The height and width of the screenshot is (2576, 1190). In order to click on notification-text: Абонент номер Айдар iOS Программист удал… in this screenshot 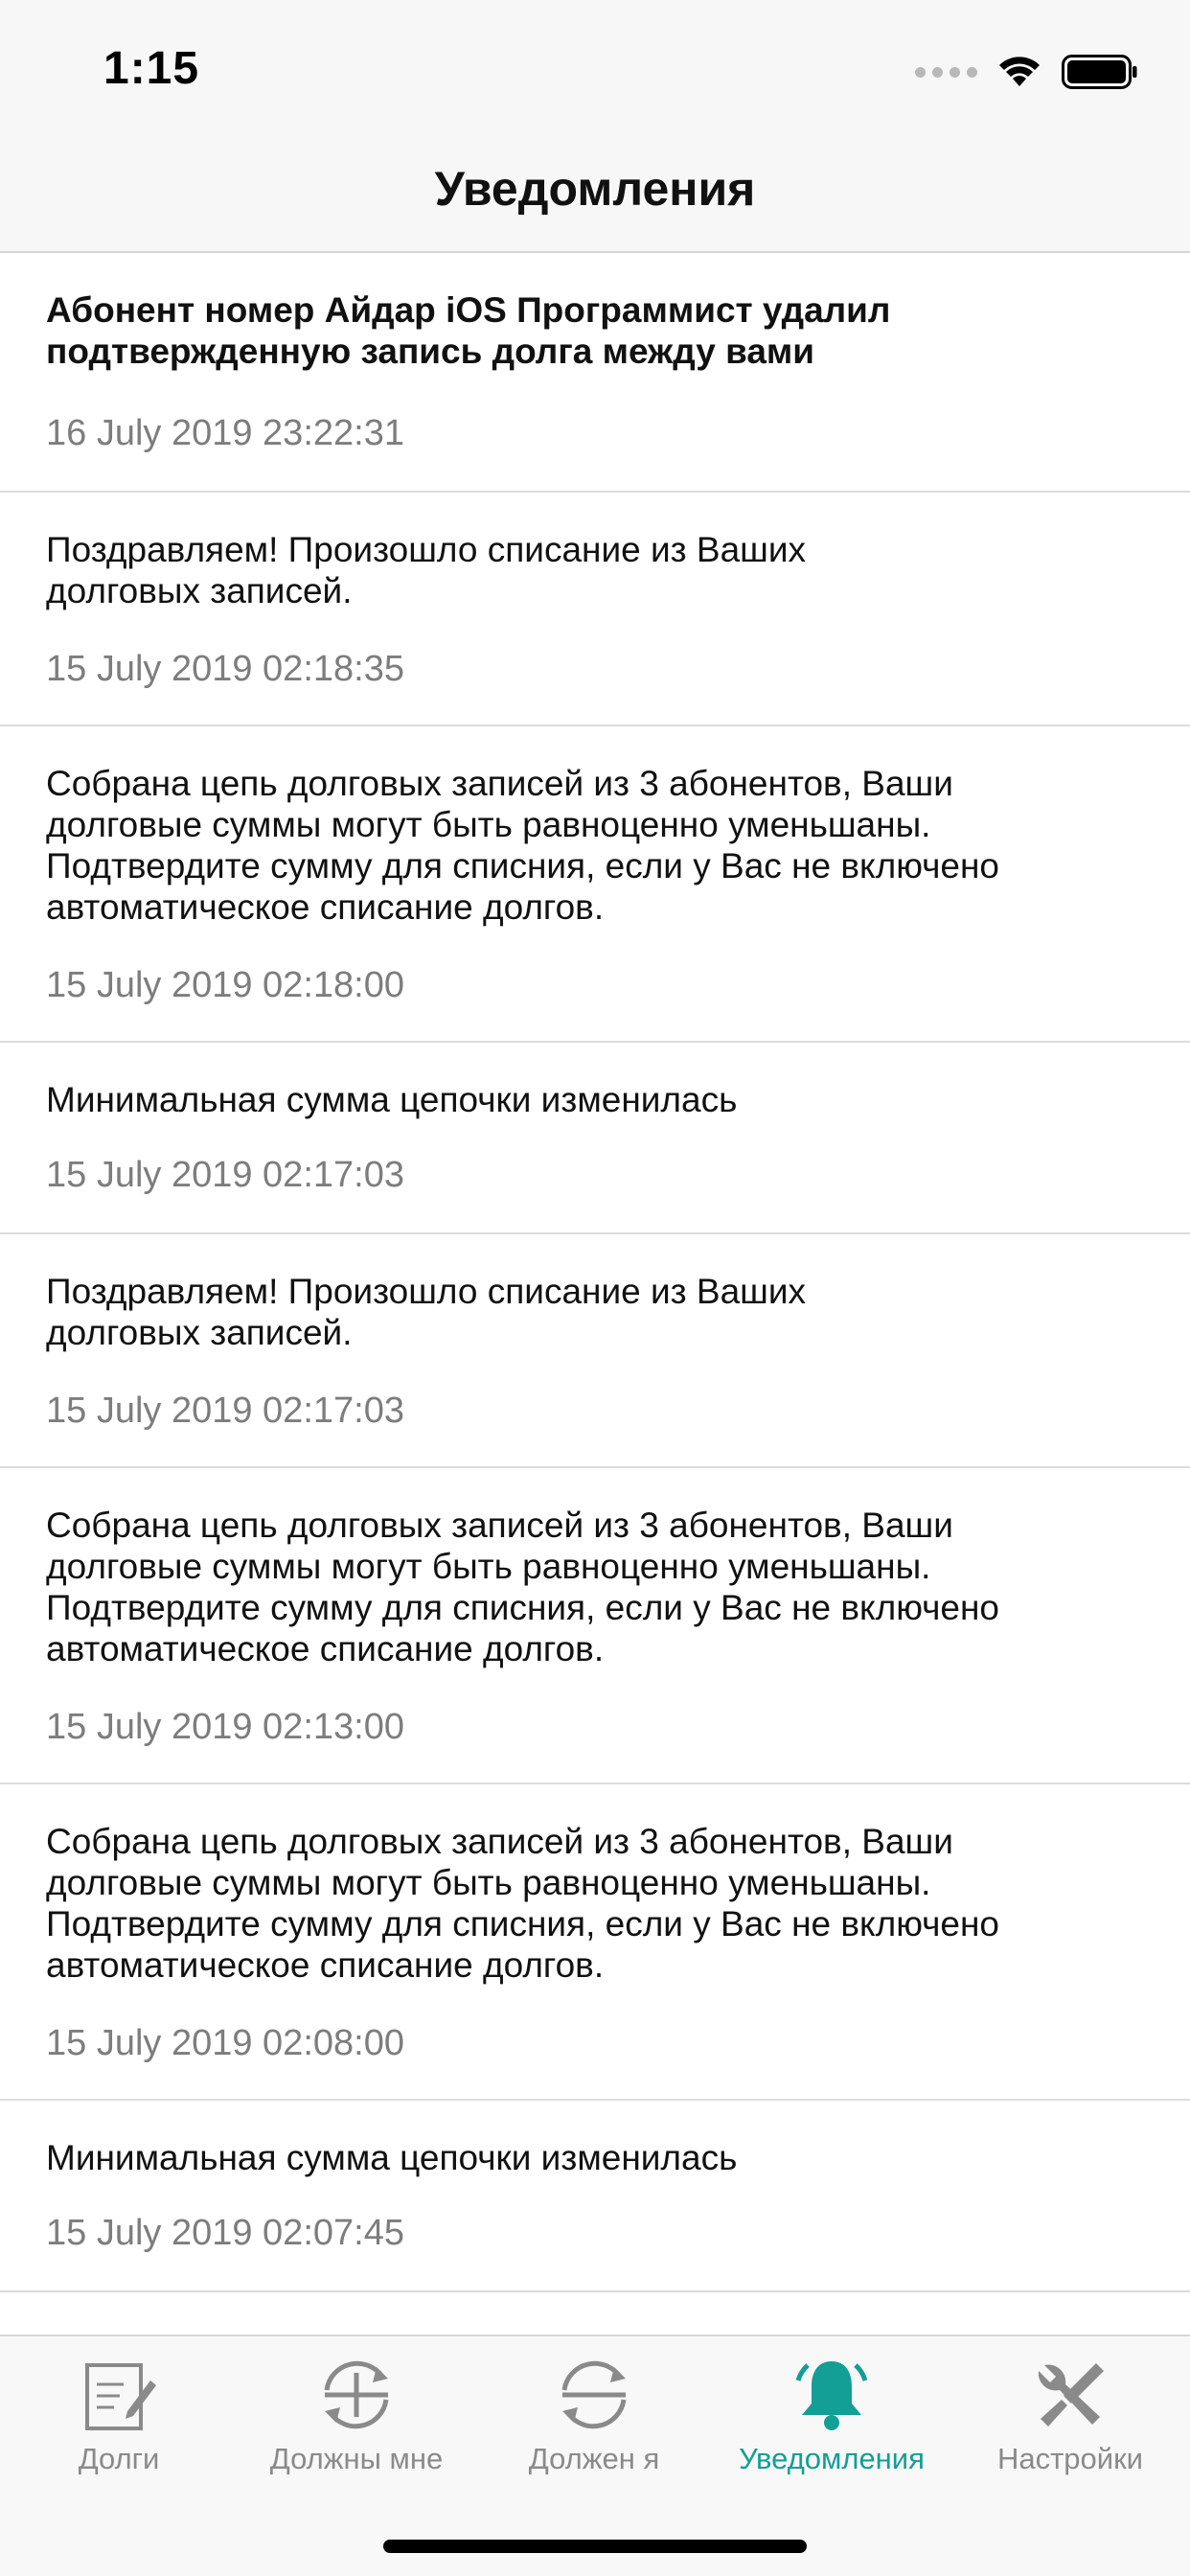, I will do `click(468, 330)`.